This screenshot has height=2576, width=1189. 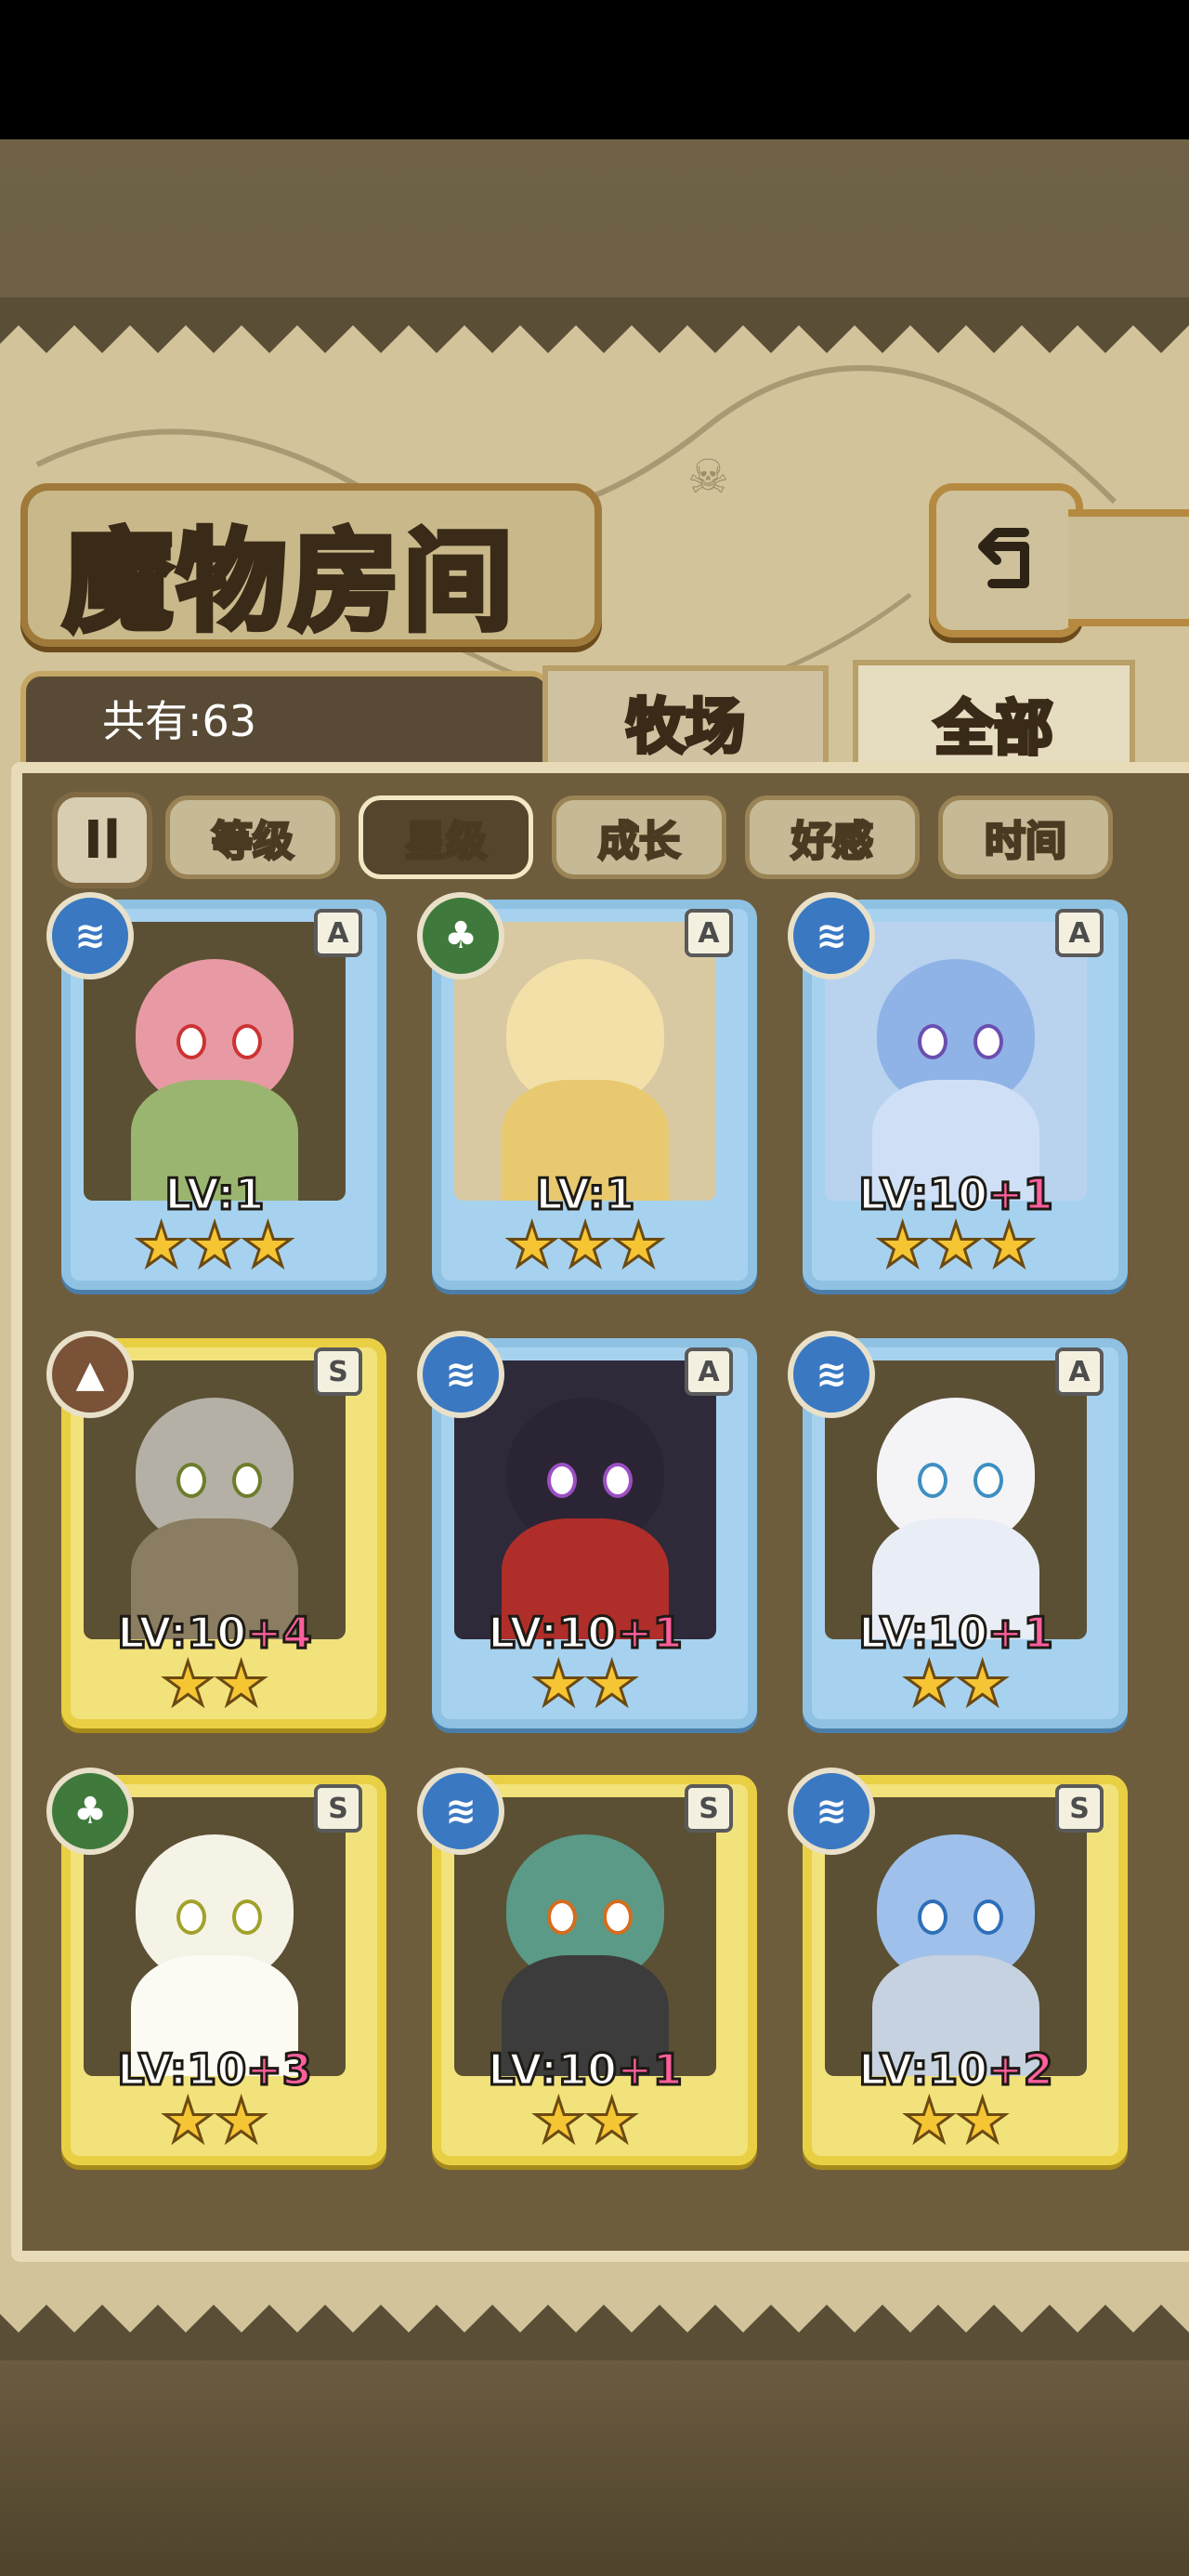 I want to click on monster-card: ≋ S LV:10+2 ★★, so click(x=958, y=1966).